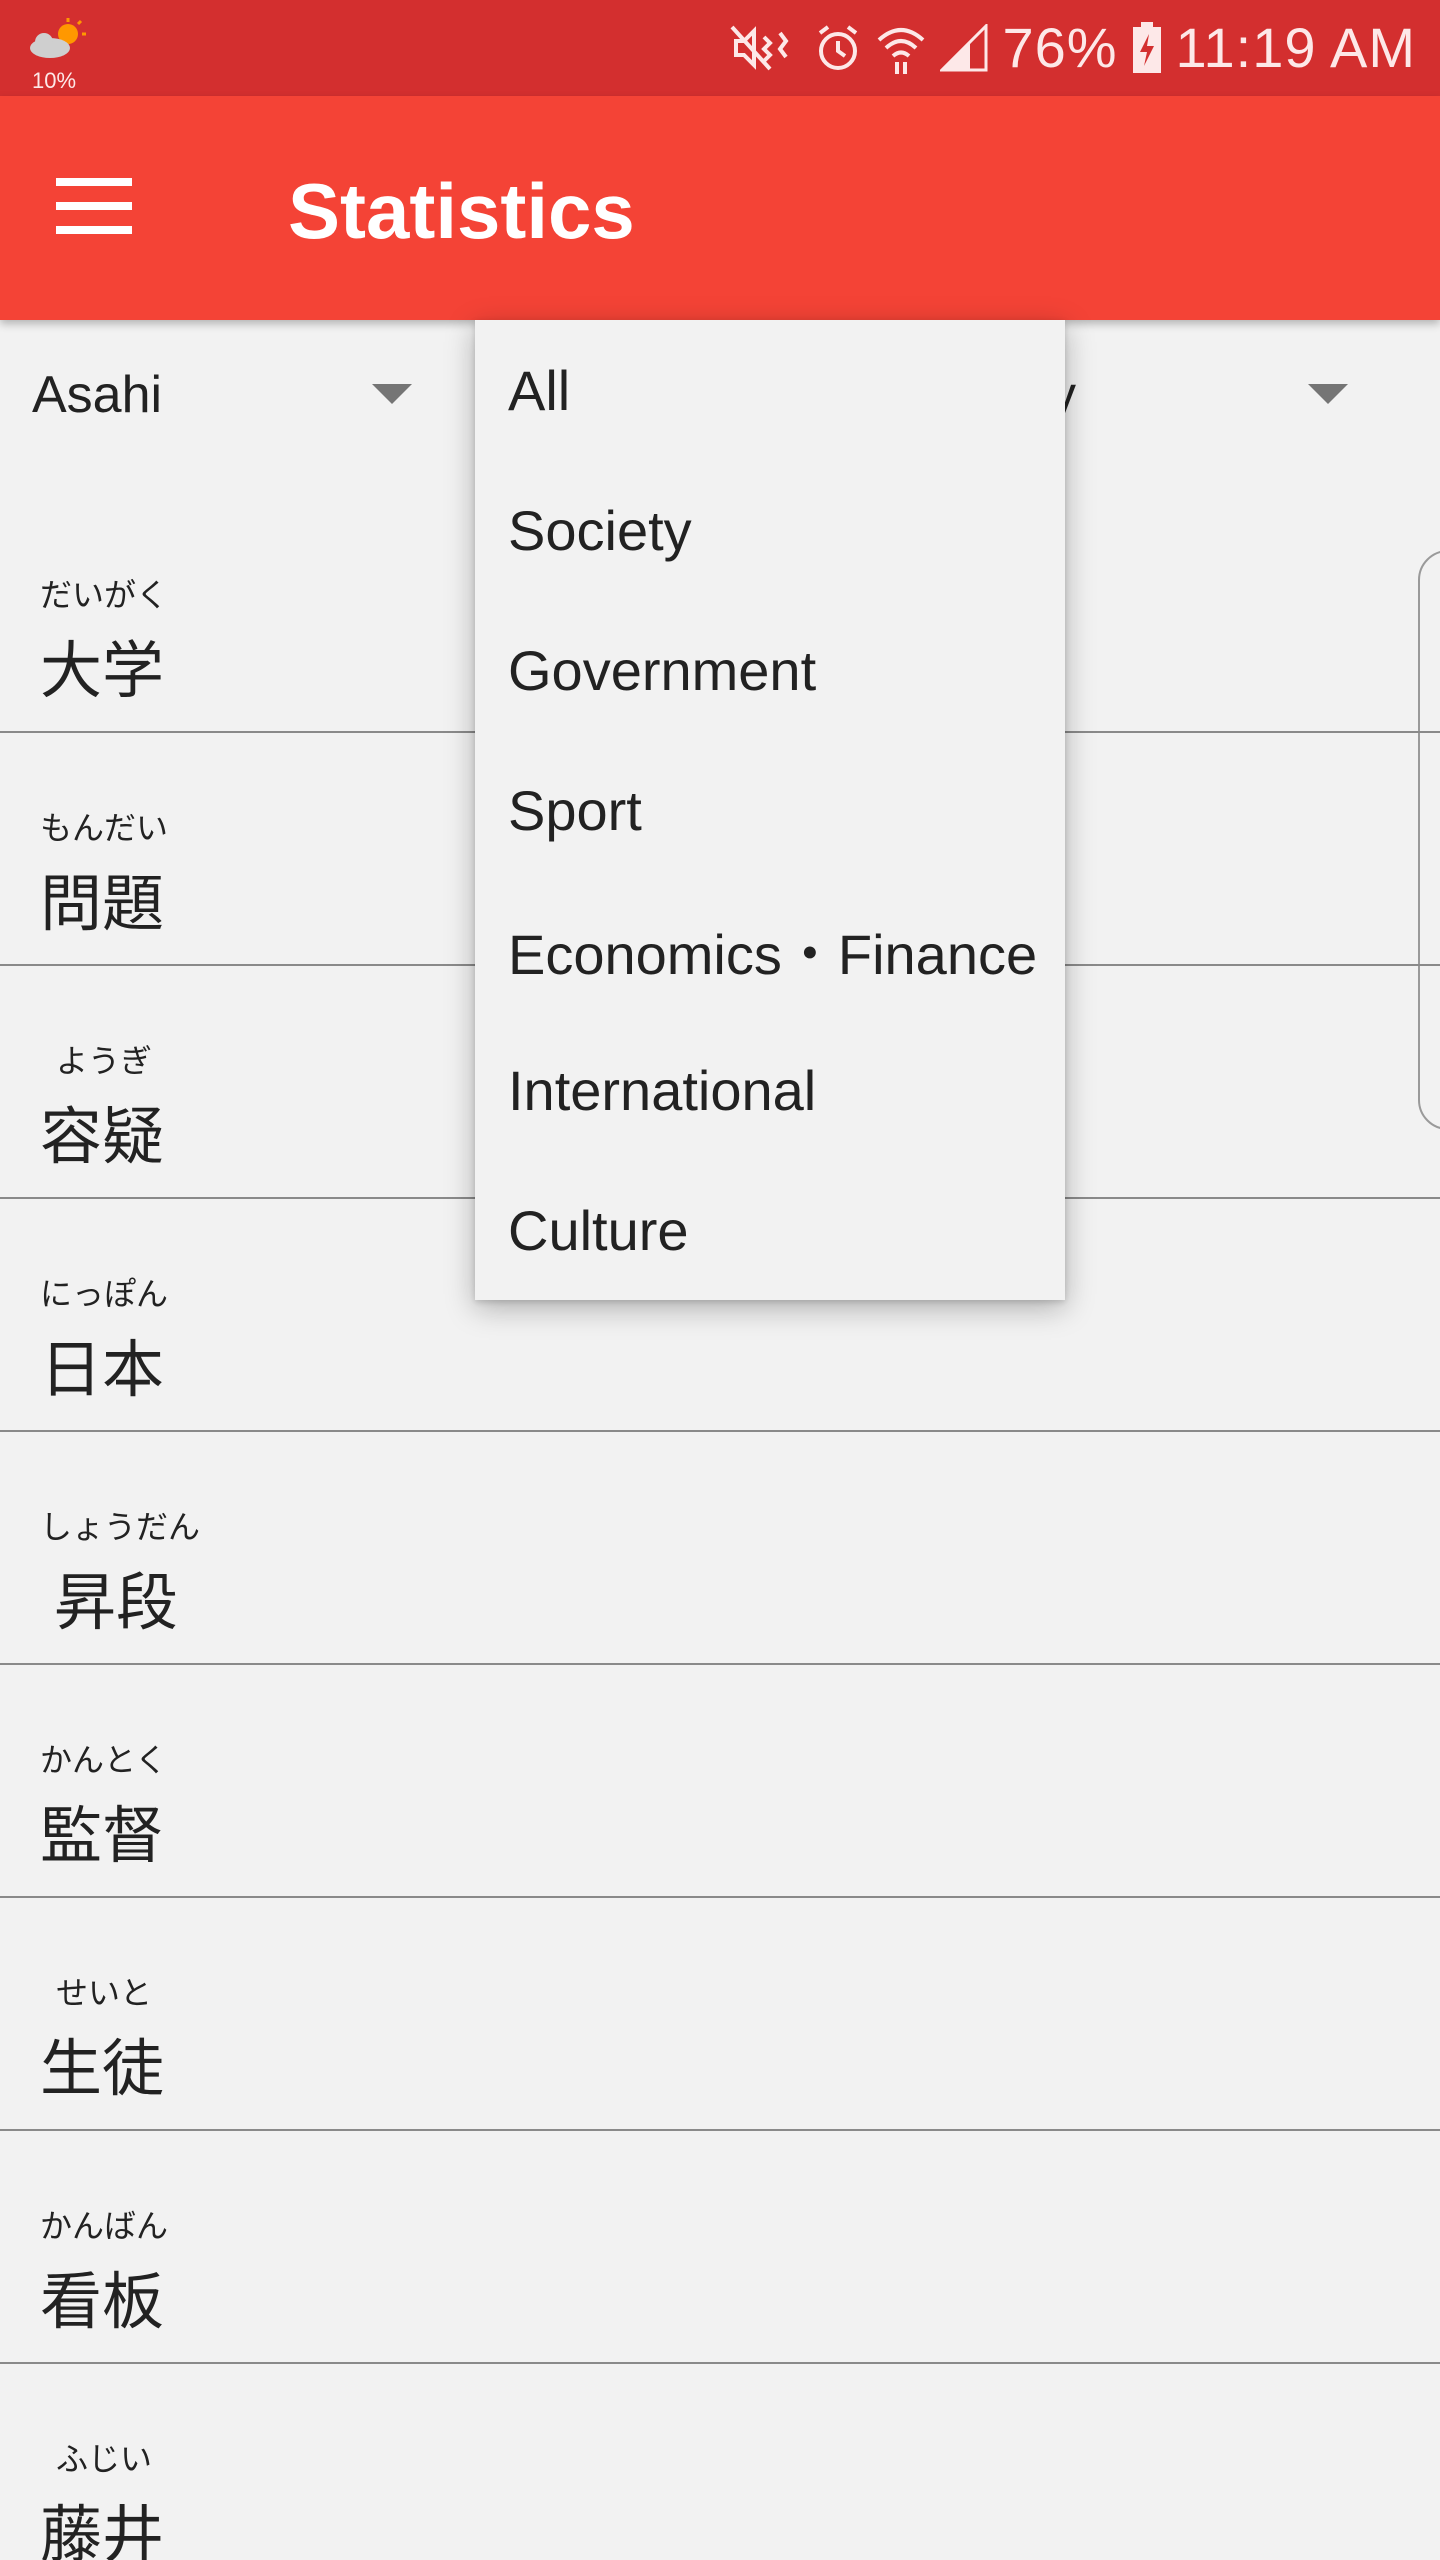  What do you see at coordinates (222, 395) in the screenshot?
I see `source-spinner: Asahi` at bounding box center [222, 395].